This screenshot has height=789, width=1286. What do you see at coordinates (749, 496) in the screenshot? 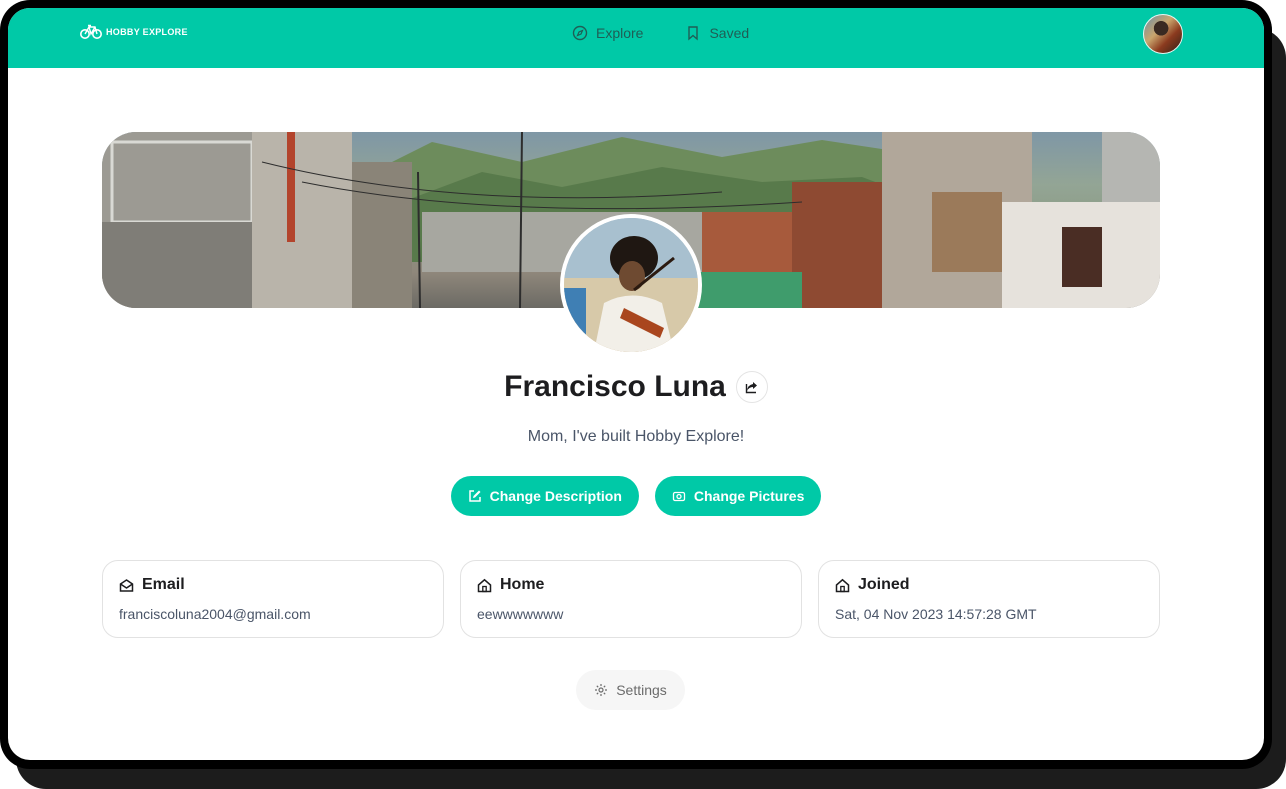
I see `change-pictures-label: Change Pictures` at bounding box center [749, 496].